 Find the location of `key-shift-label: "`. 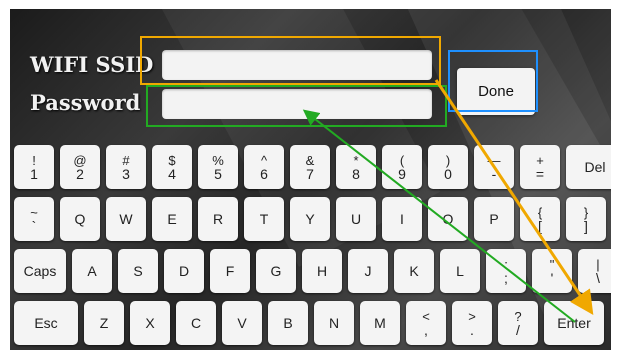

key-shift-label: " is located at coordinates (552, 264).